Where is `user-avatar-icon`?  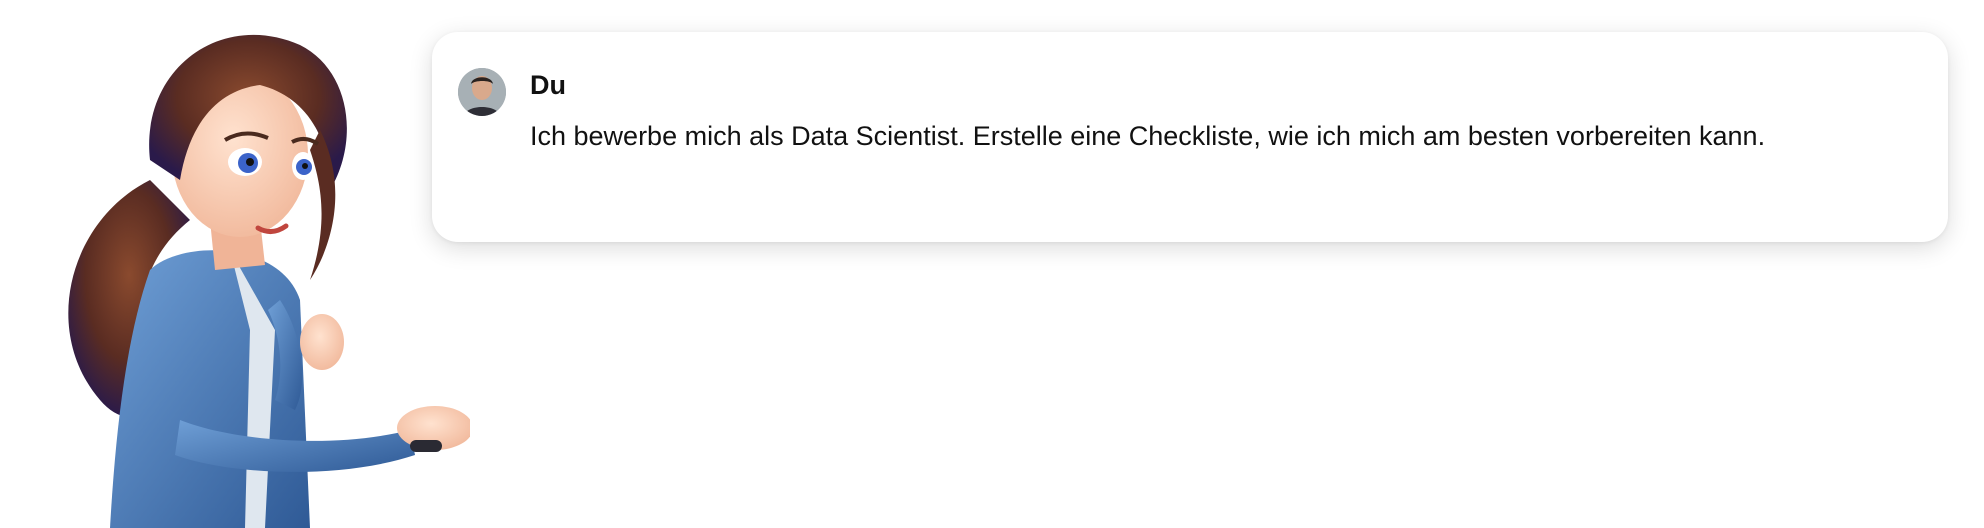
user-avatar-icon is located at coordinates (482, 92).